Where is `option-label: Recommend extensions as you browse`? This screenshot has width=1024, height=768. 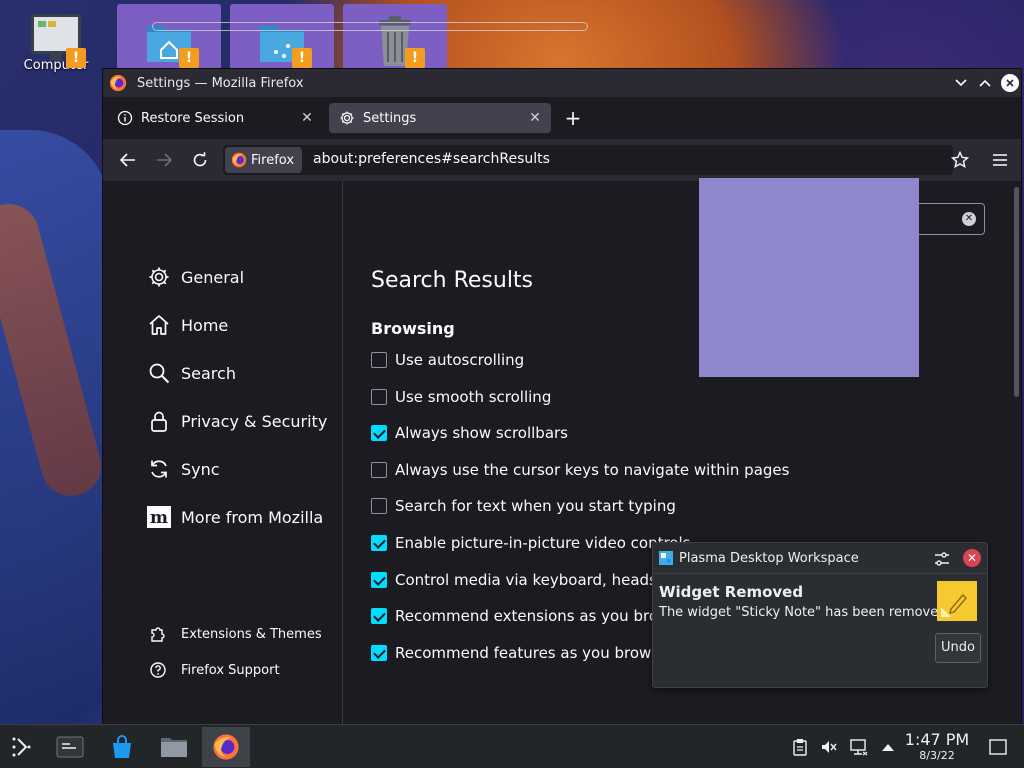
option-label: Recommend extensions as you browse is located at coordinates (541, 616).